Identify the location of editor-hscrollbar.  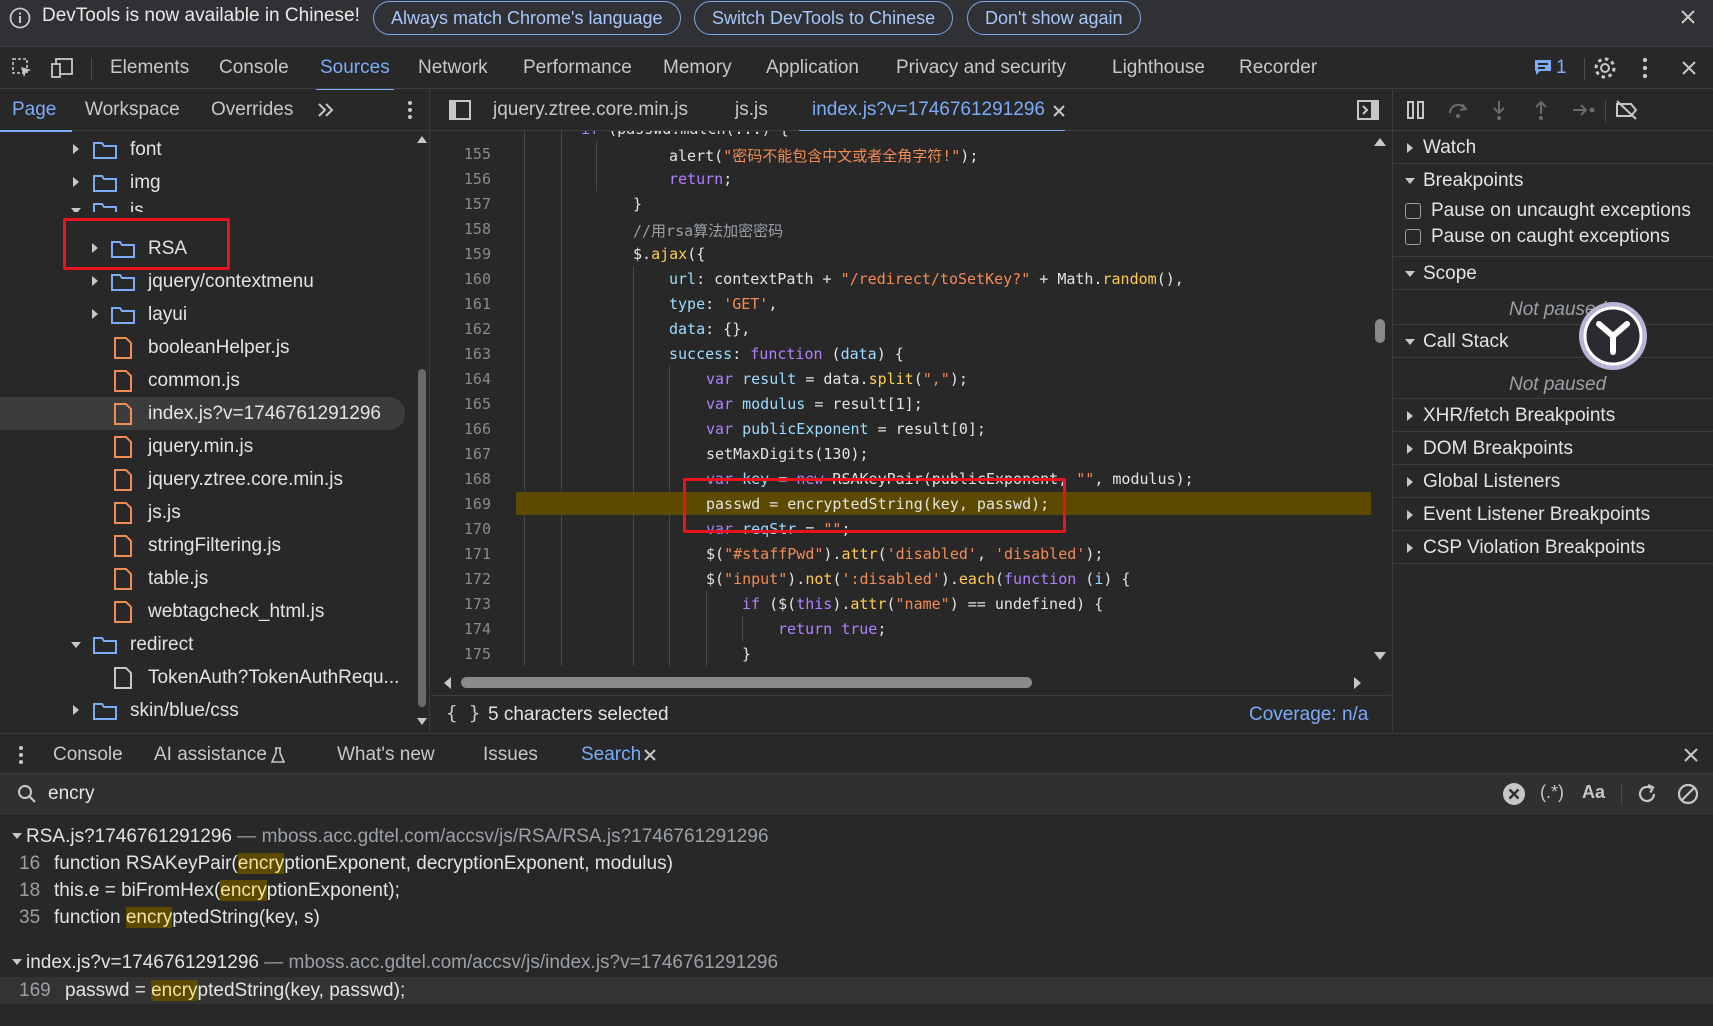
(911, 683).